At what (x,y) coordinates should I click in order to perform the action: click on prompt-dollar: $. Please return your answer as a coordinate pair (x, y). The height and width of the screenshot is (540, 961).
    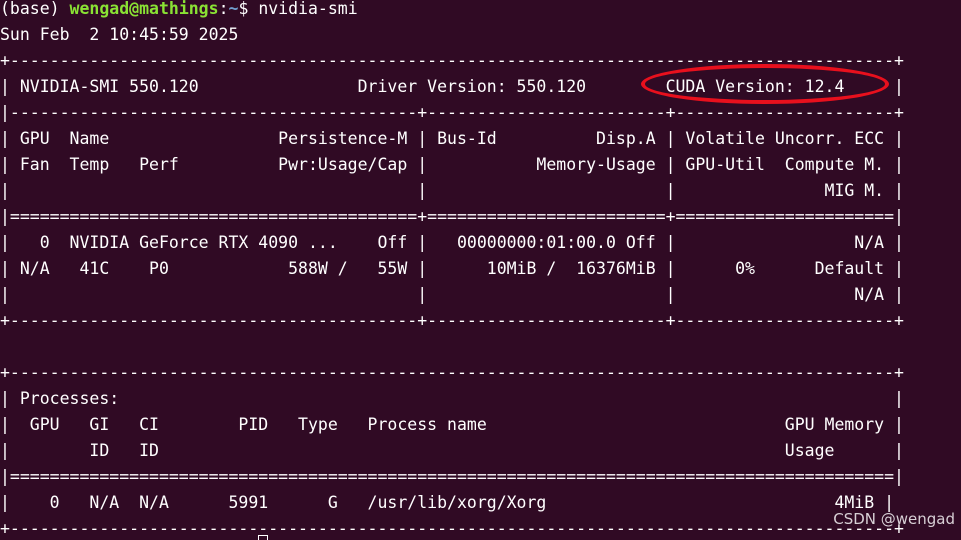
    Looking at the image, I should click on (248, 9).